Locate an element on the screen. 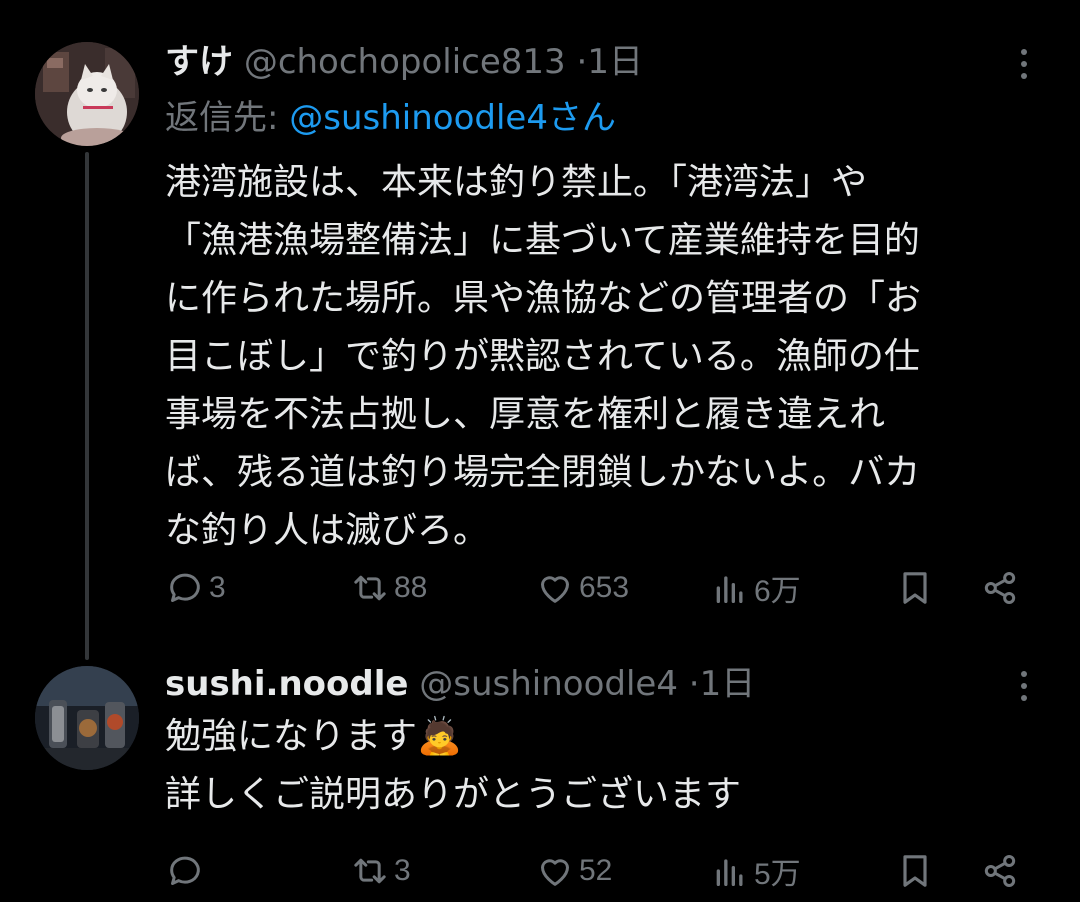  repost-button: 88 is located at coordinates (388, 588).